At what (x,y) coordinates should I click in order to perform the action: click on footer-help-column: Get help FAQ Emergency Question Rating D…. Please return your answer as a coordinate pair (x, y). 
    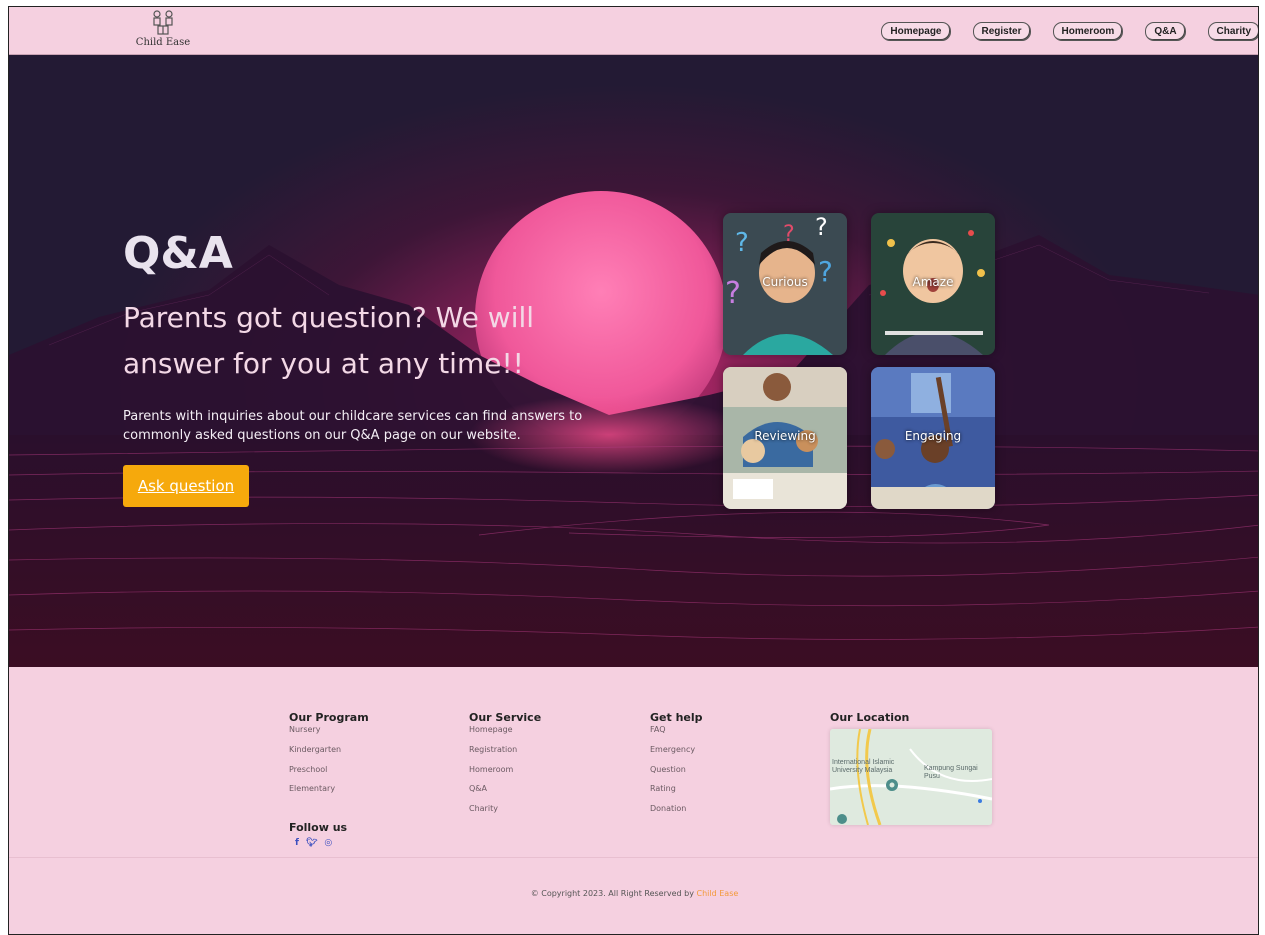
    Looking at the image, I should click on (676, 764).